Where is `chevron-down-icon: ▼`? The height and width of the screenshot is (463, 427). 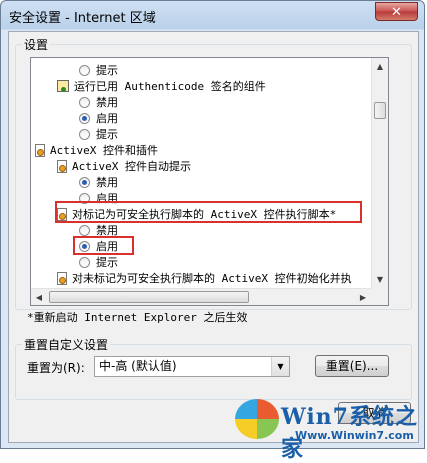
chevron-down-icon: ▼ is located at coordinates (280, 366).